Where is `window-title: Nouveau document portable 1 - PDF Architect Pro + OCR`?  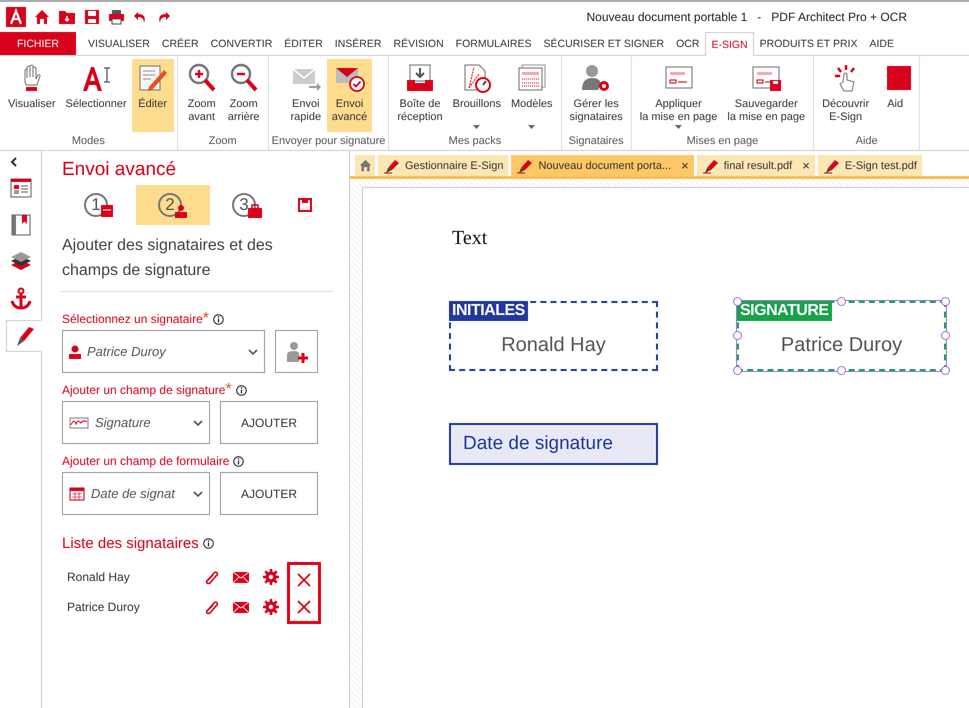
window-title: Nouveau document portable 1 - PDF Architect Pro + OCR is located at coordinates (746, 17).